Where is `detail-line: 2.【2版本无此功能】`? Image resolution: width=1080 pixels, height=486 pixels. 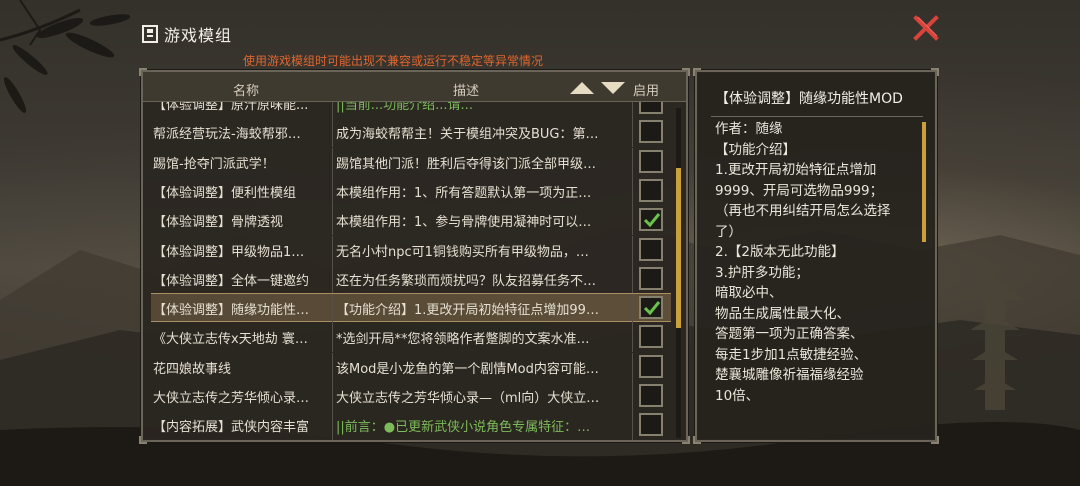
detail-line: 2.【2版本无此功能】 is located at coordinates (780, 252).